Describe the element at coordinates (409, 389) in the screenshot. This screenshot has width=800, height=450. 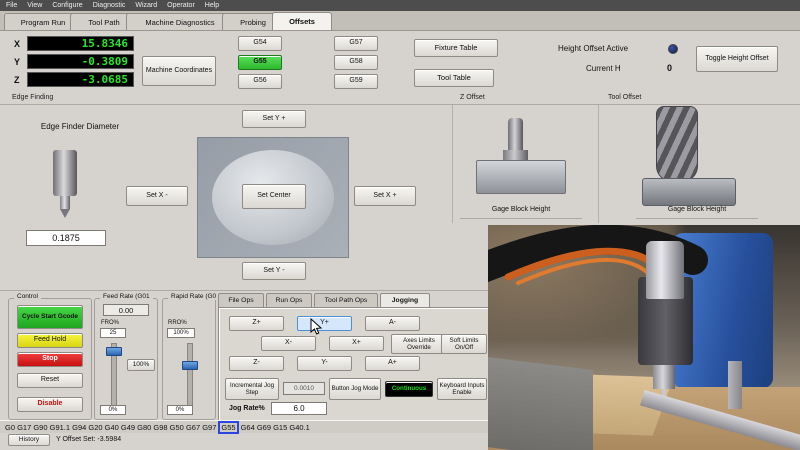
I see `continuous-mode-button: Continuous` at that location.